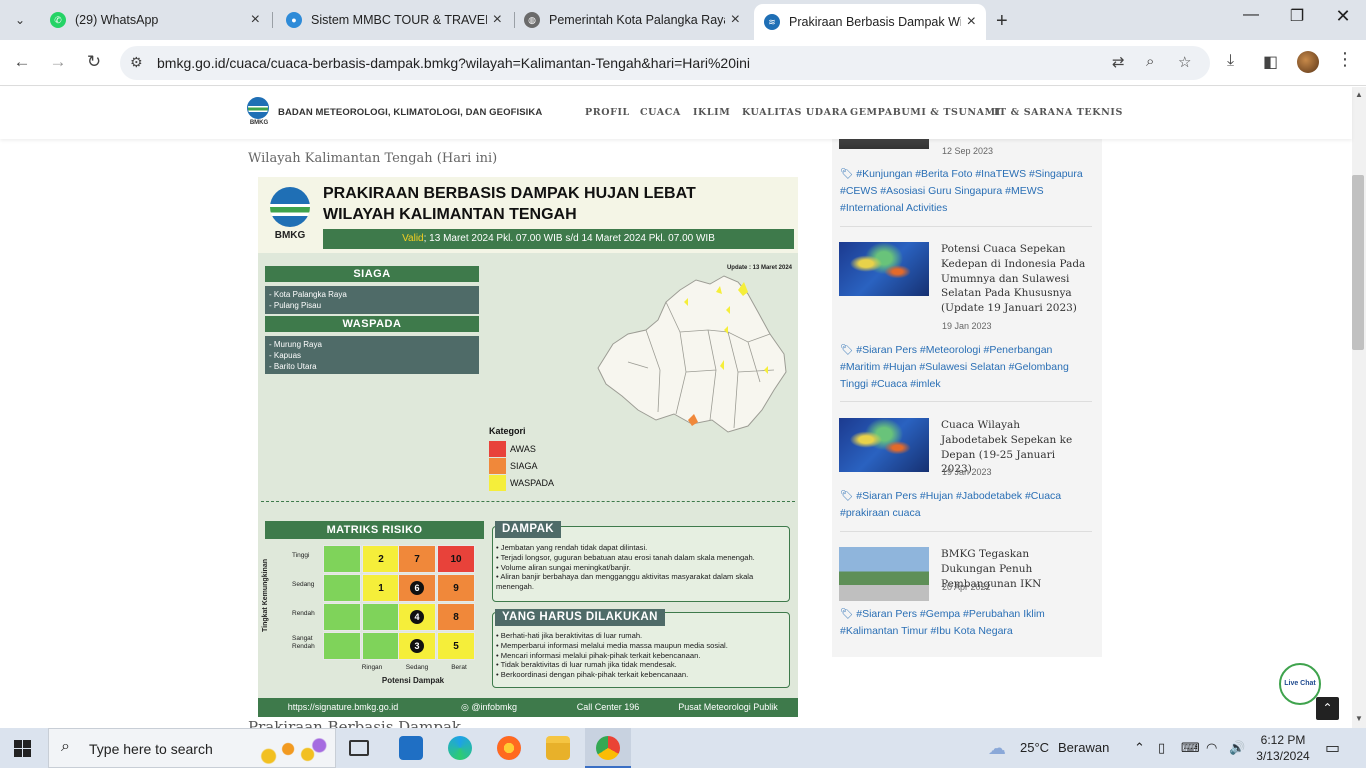 The width and height of the screenshot is (1366, 768). Describe the element at coordinates (795, 112) in the screenshot. I see `nav-kualitas-udara: KUALITAS UDARA` at that location.